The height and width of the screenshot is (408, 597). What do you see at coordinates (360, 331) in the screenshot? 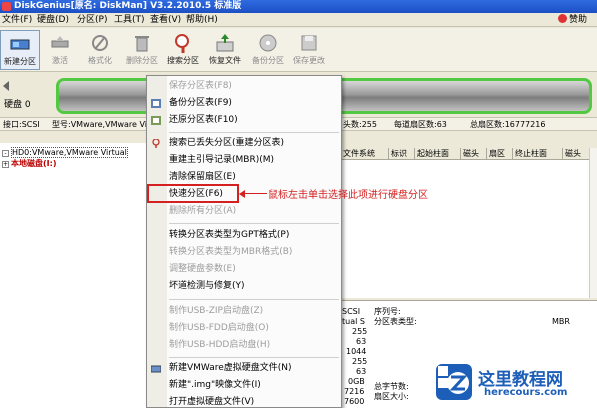
I see `detail-value: 255` at bounding box center [360, 331].